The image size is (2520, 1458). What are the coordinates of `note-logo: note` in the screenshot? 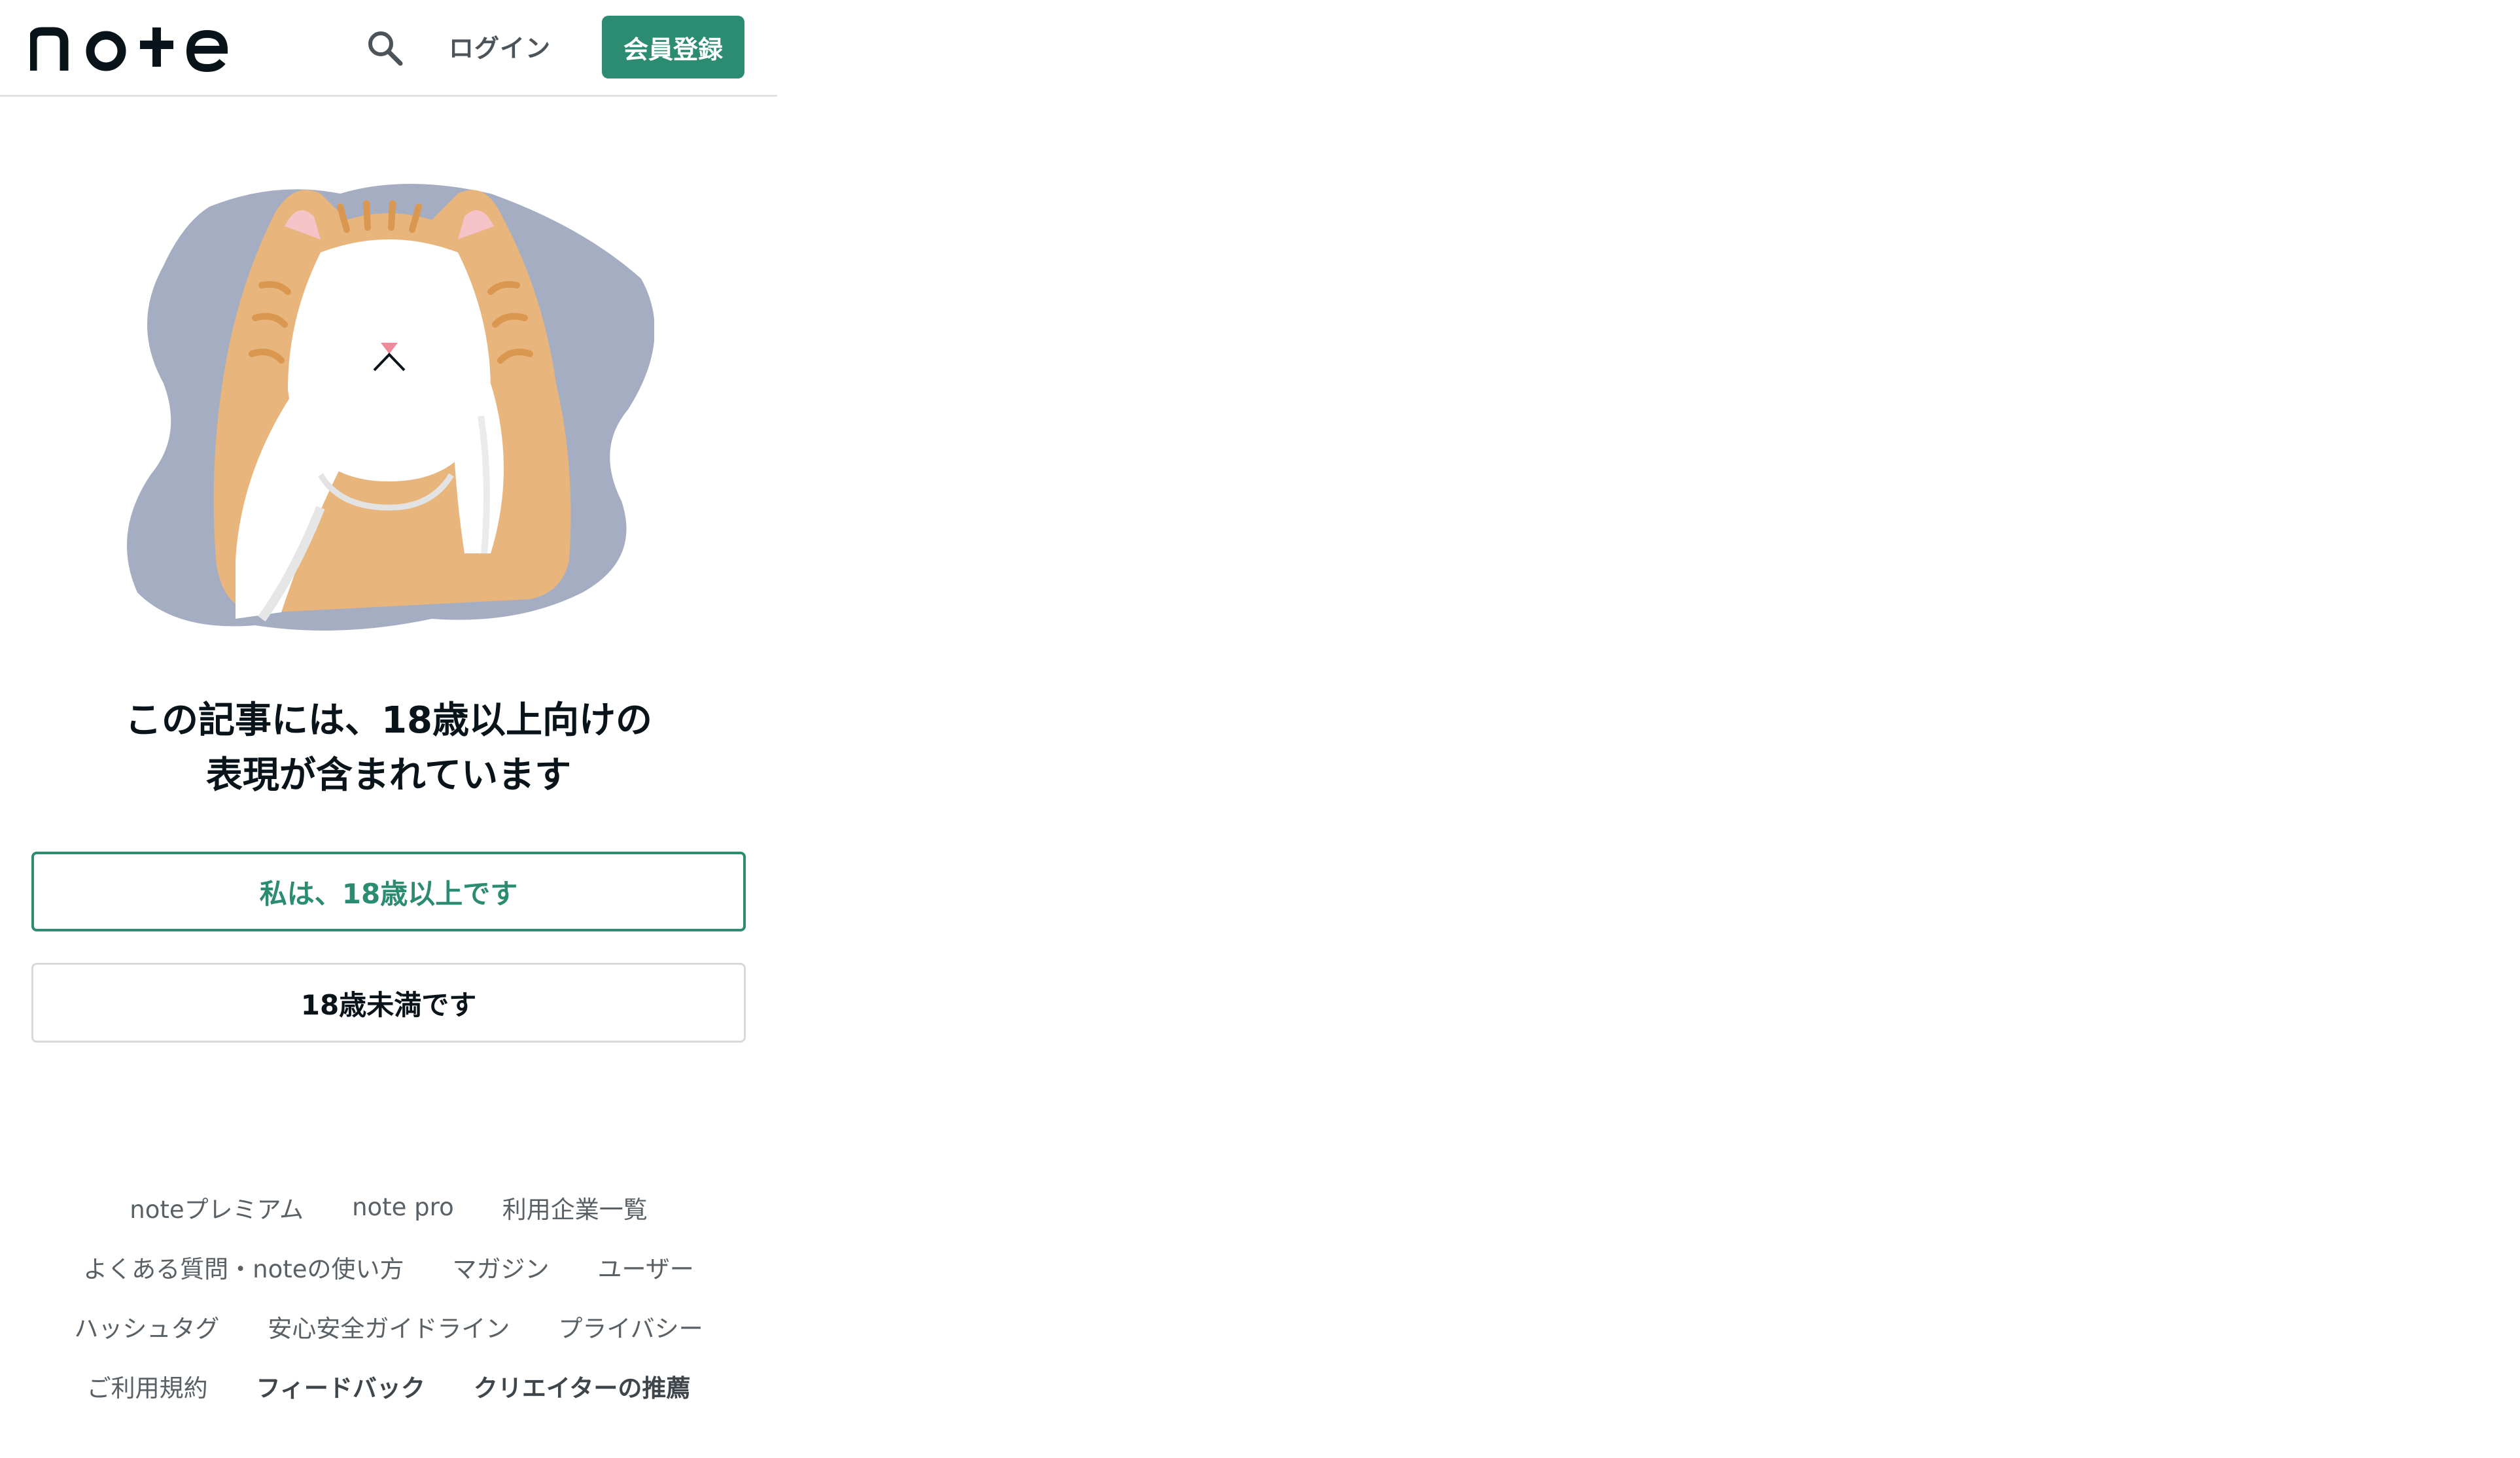 It's located at (130, 47).